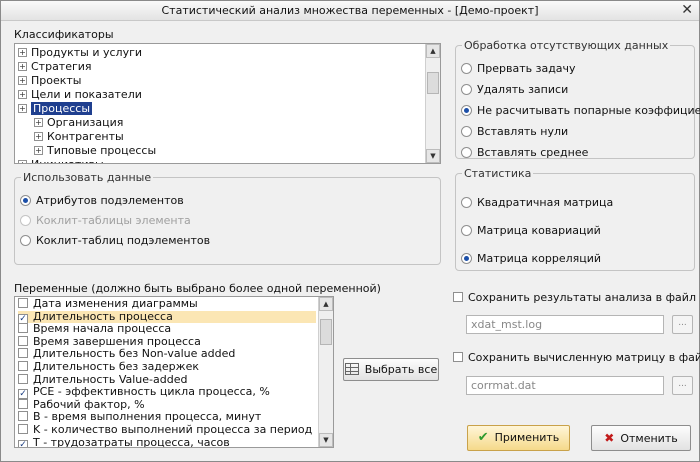  I want to click on tree-item-label: Организация, so click(85, 122).